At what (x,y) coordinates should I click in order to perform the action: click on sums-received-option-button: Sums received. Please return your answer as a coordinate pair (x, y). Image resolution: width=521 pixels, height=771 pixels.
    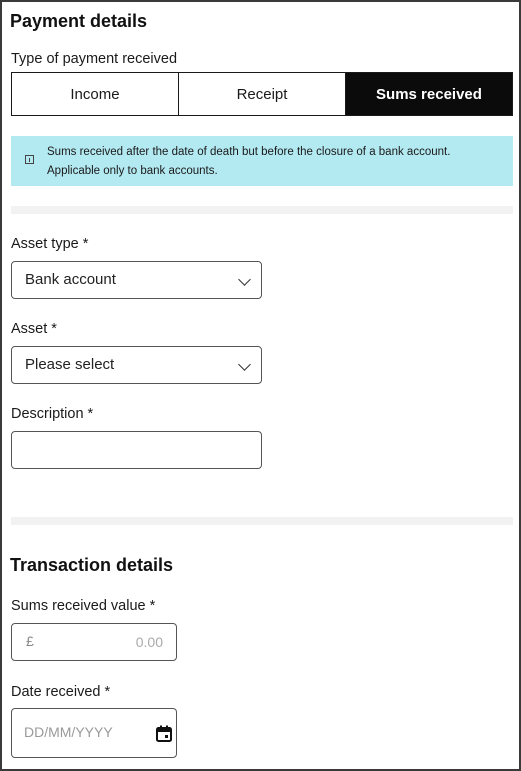
    Looking at the image, I should click on (429, 94).